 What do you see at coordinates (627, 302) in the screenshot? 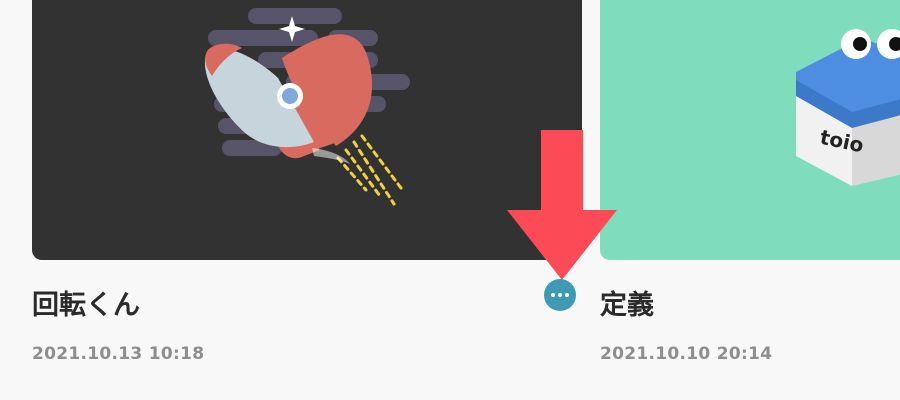
I see `project-title: 定義` at bounding box center [627, 302].